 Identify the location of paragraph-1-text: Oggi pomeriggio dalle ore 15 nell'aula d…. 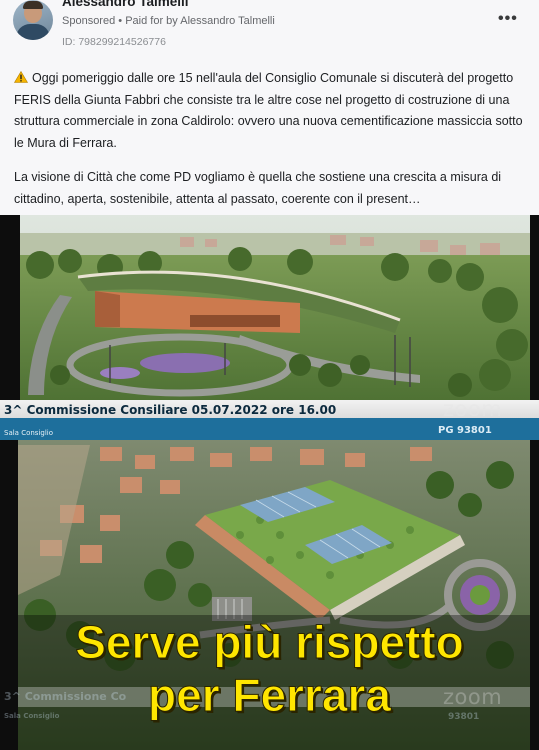
(268, 110).